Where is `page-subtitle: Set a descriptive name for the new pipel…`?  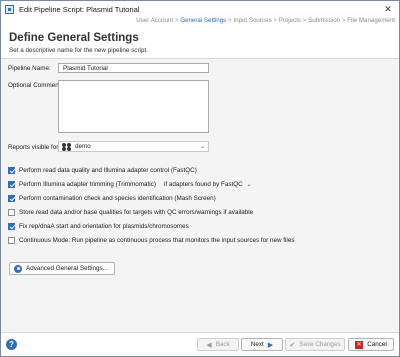 page-subtitle: Set a descriptive name for the new pipel… is located at coordinates (78, 50).